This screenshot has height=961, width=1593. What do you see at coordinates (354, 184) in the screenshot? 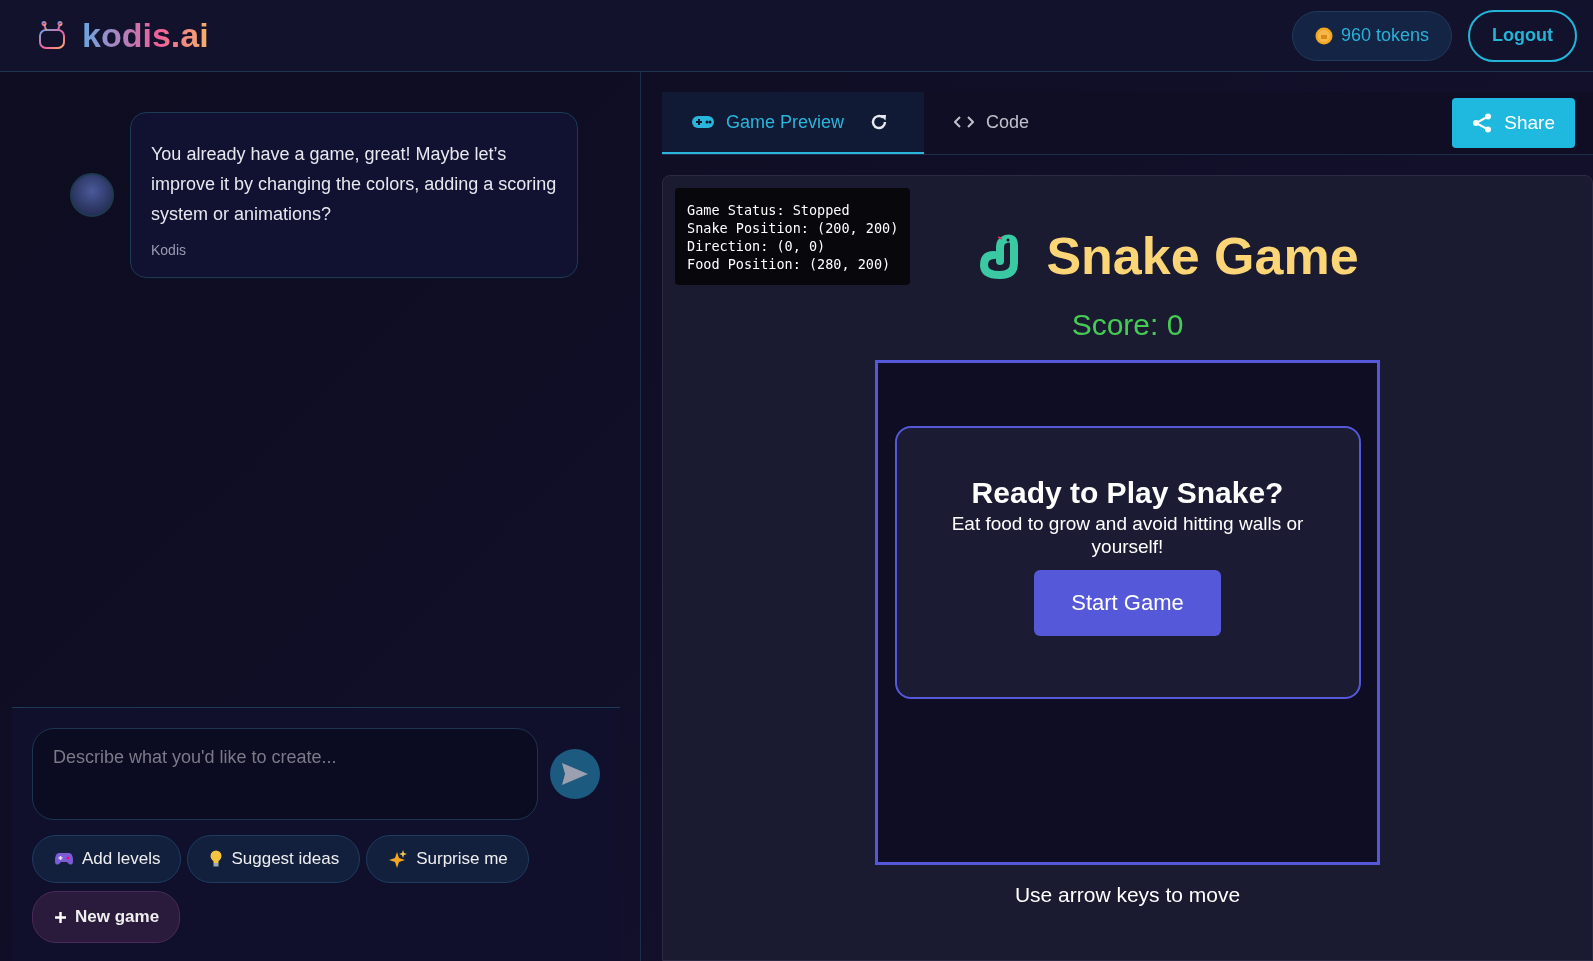
I see `message-text: You already have a game, great! Maybe let’s improve it by changing the colors, adding a scoring system or animations?` at bounding box center [354, 184].